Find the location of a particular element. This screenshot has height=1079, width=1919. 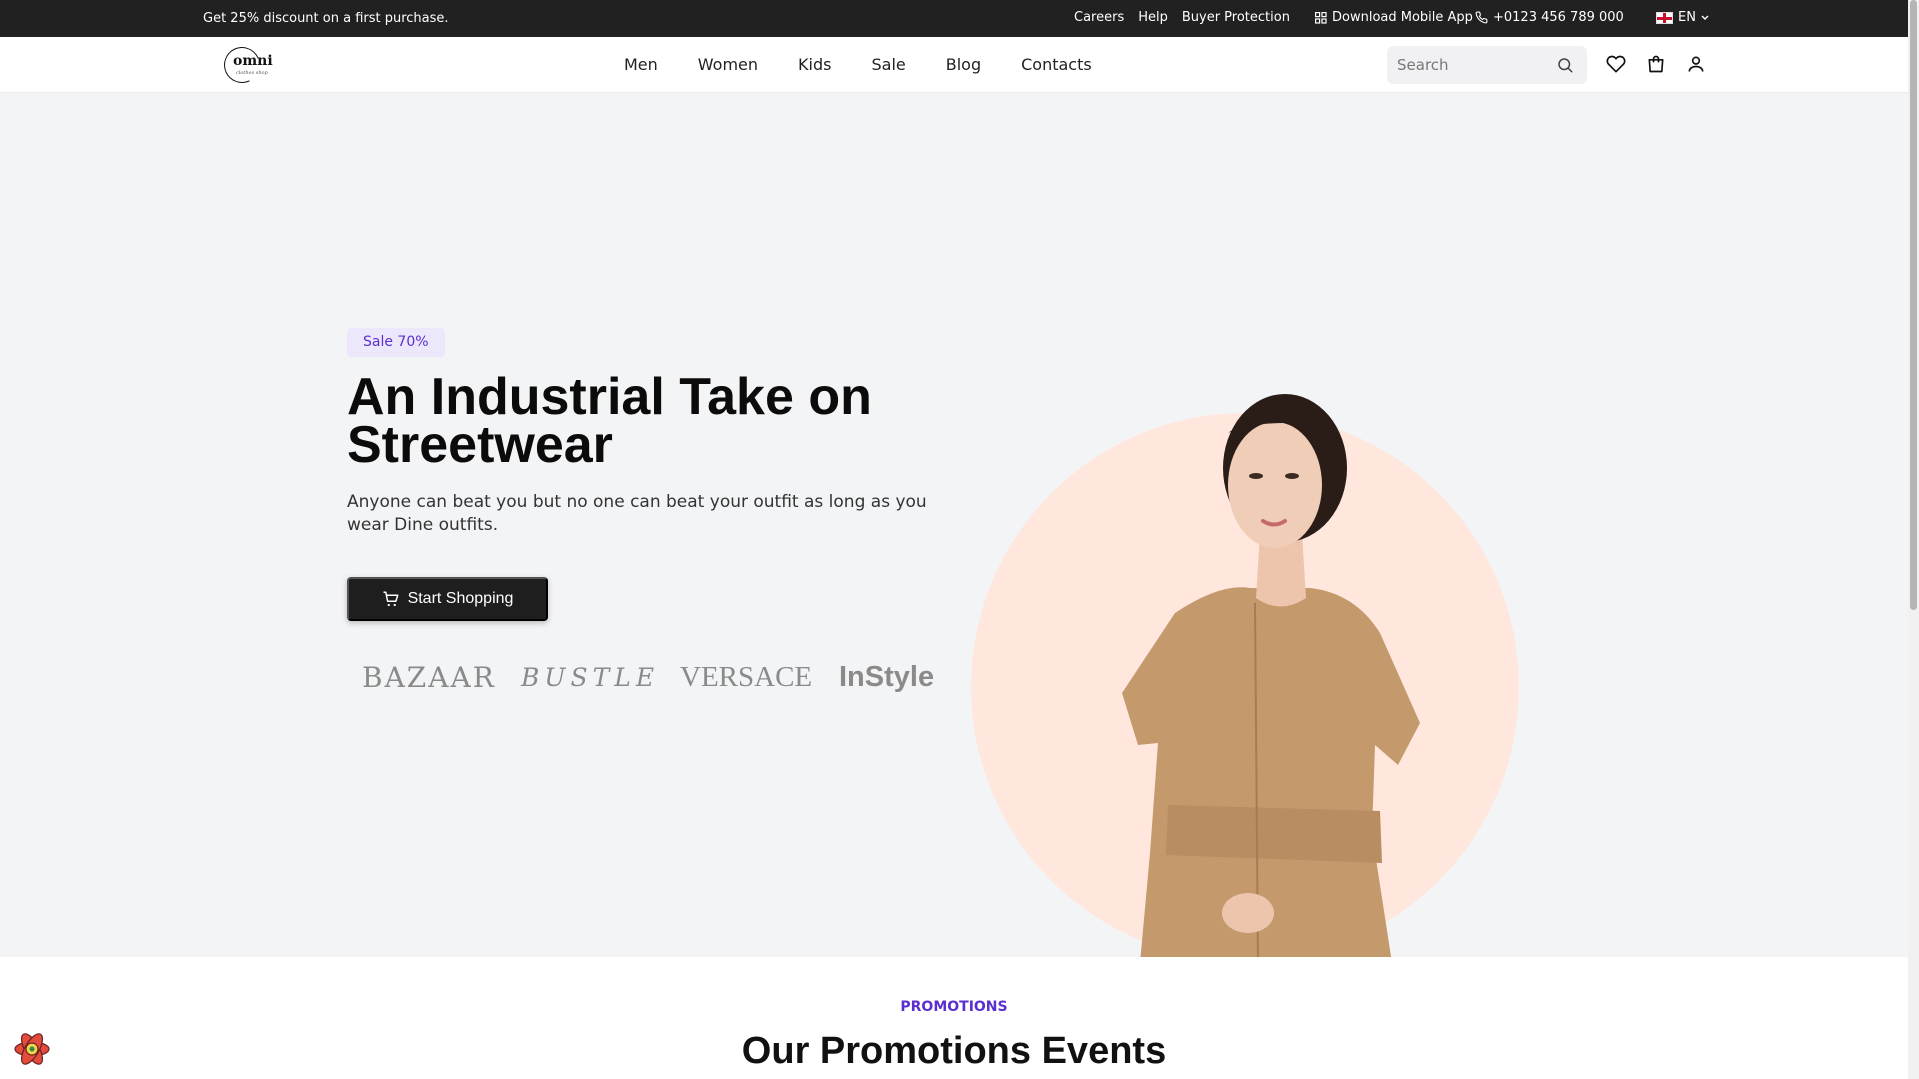

heart-icon is located at coordinates (1616, 64).